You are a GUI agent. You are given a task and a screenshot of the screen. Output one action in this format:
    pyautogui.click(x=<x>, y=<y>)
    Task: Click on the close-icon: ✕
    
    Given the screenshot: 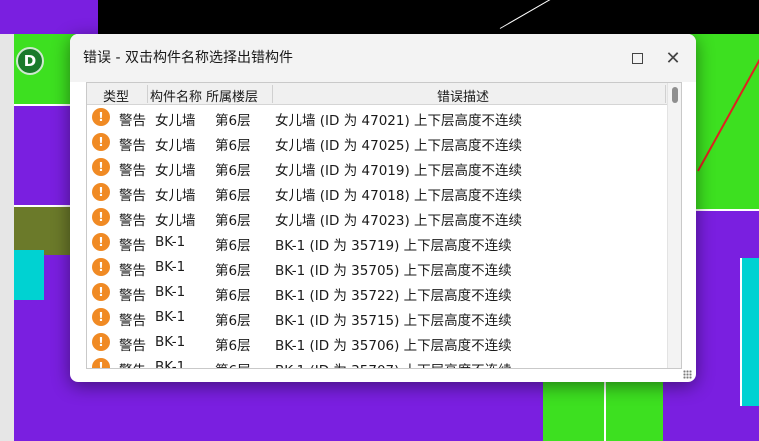 What is the action you would take?
    pyautogui.click(x=673, y=58)
    